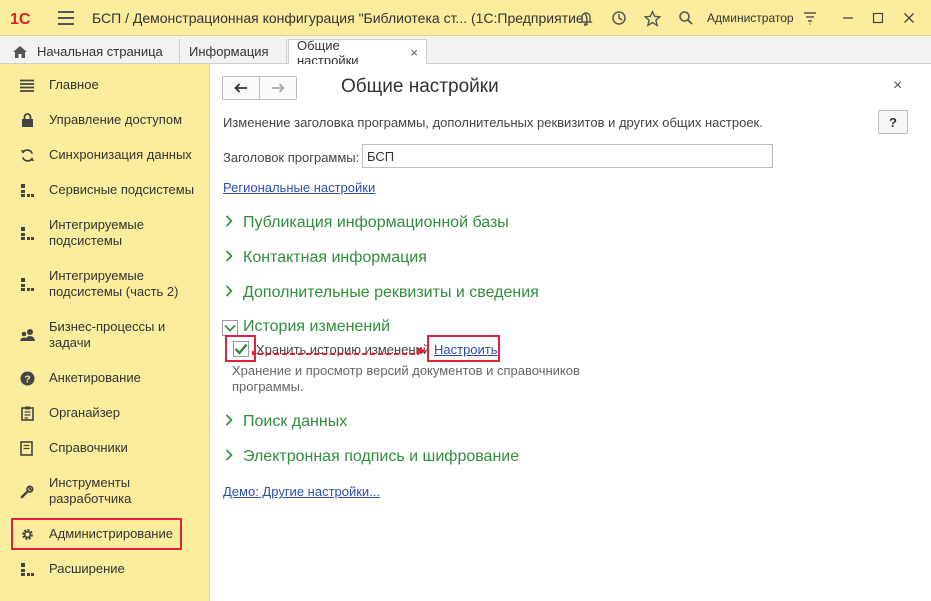 The height and width of the screenshot is (601, 931). Describe the element at coordinates (107, 334) in the screenshot. I see `sidebar-item-label: Бизнес-процессы и задачи` at that location.